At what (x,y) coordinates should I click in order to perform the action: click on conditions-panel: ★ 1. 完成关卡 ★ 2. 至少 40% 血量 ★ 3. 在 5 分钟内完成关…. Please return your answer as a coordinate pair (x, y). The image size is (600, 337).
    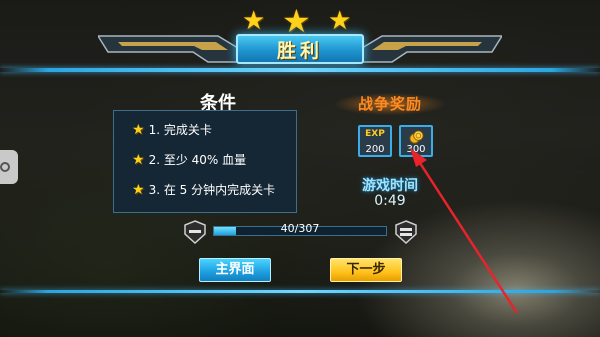
    Looking at the image, I should click on (205, 161).